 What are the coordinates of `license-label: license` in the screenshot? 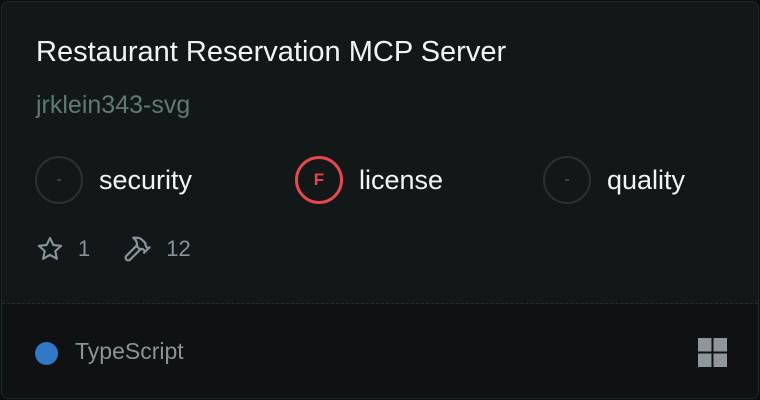 It's located at (401, 179).